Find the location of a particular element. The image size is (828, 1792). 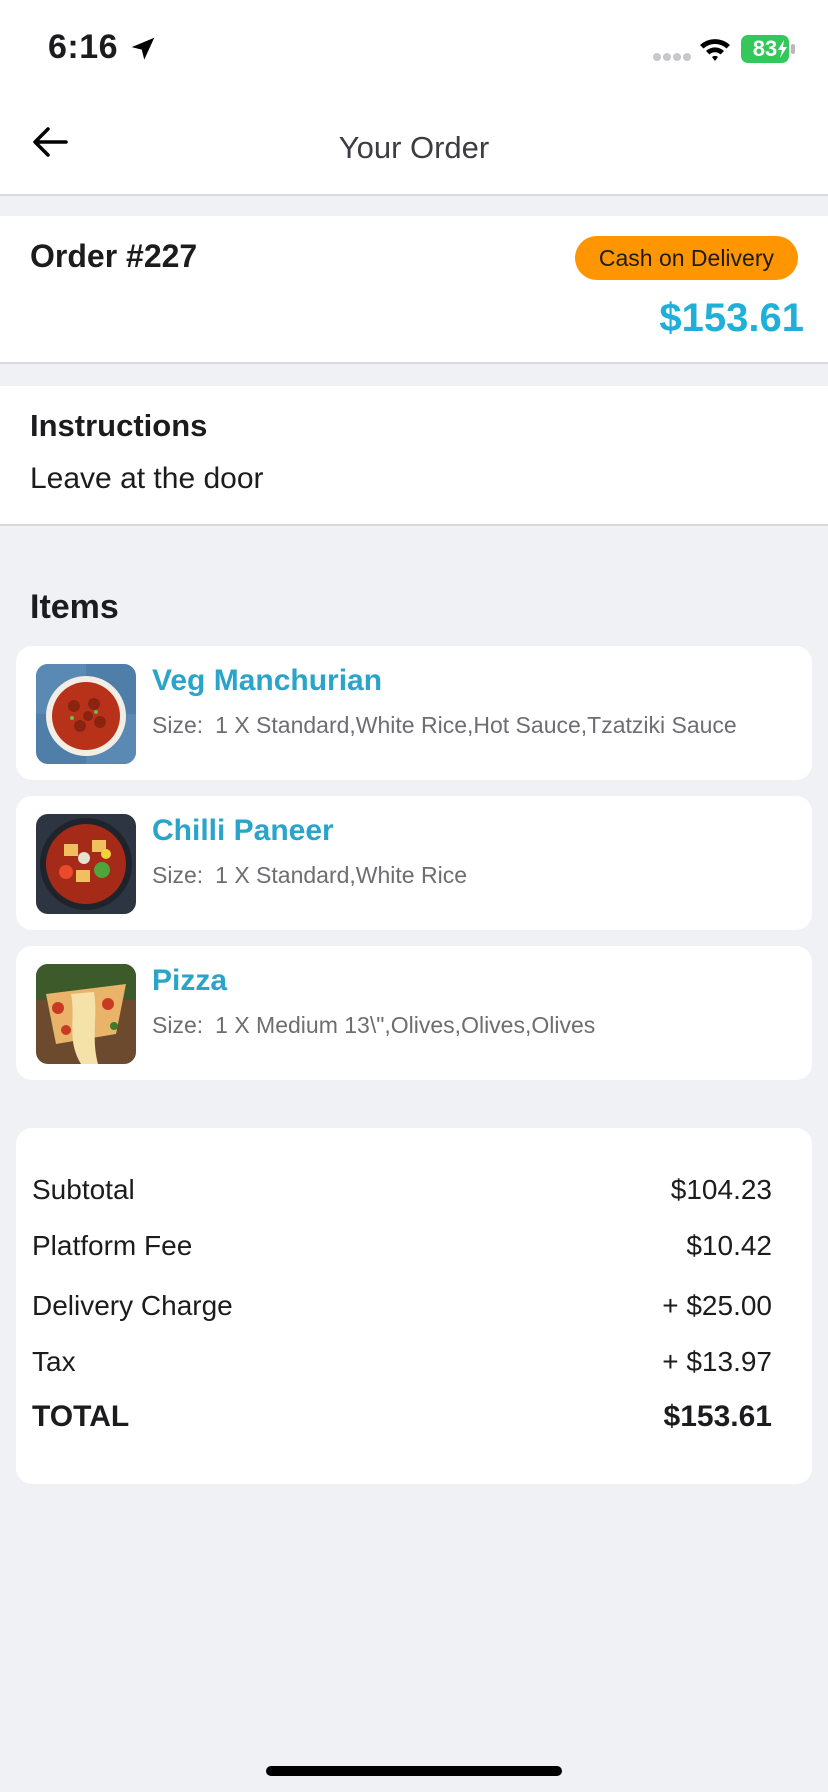

status-time: 6:16 is located at coordinates (83, 47).